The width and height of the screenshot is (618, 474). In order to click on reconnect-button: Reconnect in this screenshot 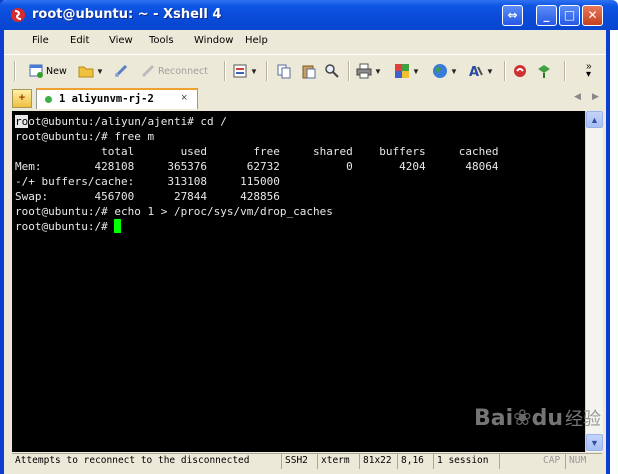, I will do `click(174, 71)`.